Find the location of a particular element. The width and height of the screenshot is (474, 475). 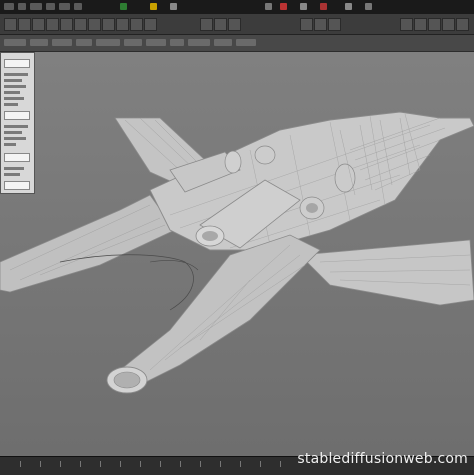

right-wing is located at coordinates (386, 272).